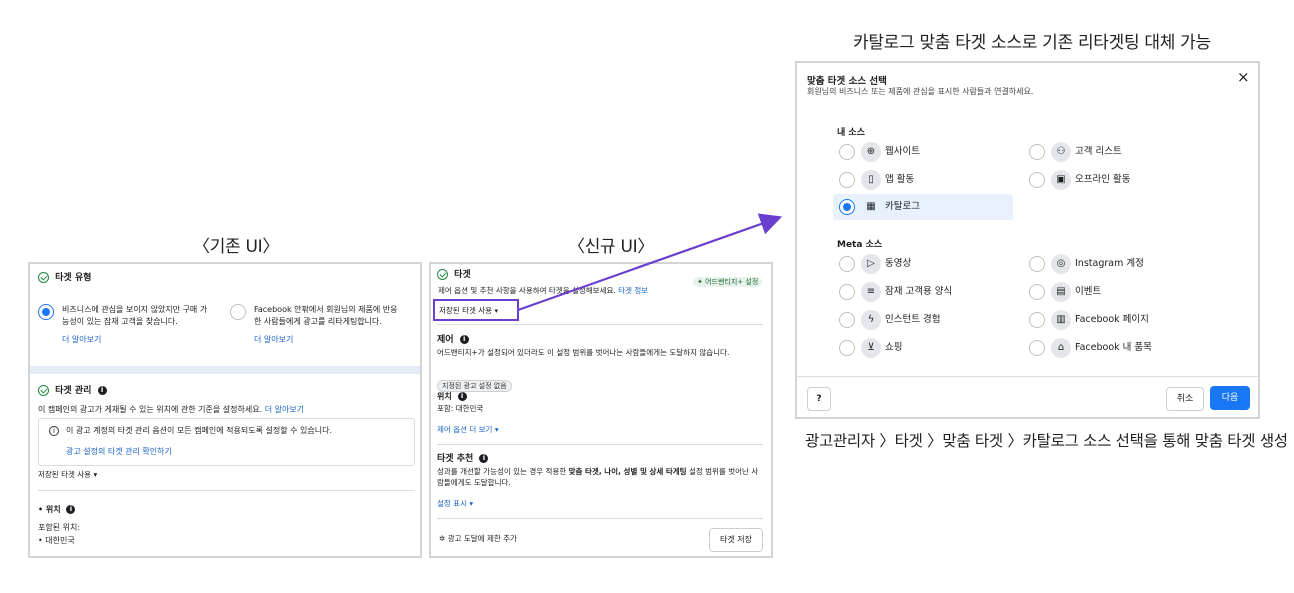  Describe the element at coordinates (847, 180) in the screenshot. I see `radio-app-activity` at that location.